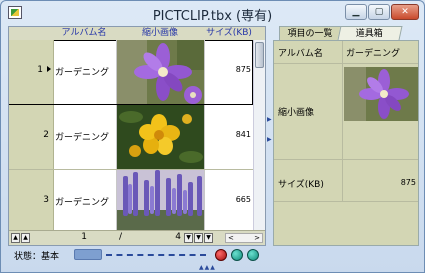  Describe the element at coordinates (300, 54) in the screenshot. I see `detail-label-album-name: アルバム名` at that location.